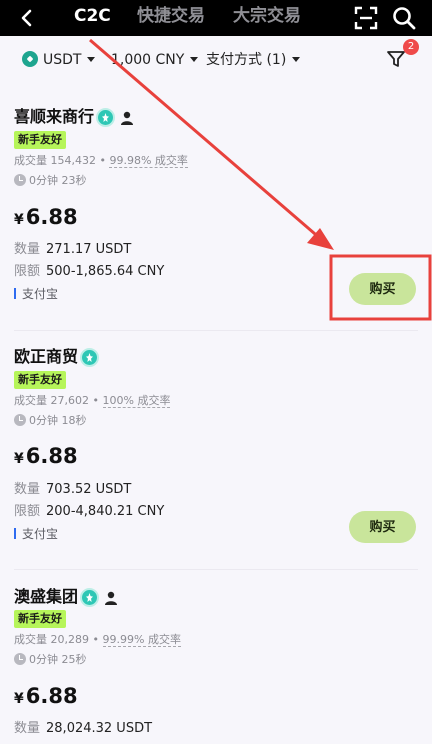  I want to click on trade-volume: 成交量 20,289, so click(51, 639).